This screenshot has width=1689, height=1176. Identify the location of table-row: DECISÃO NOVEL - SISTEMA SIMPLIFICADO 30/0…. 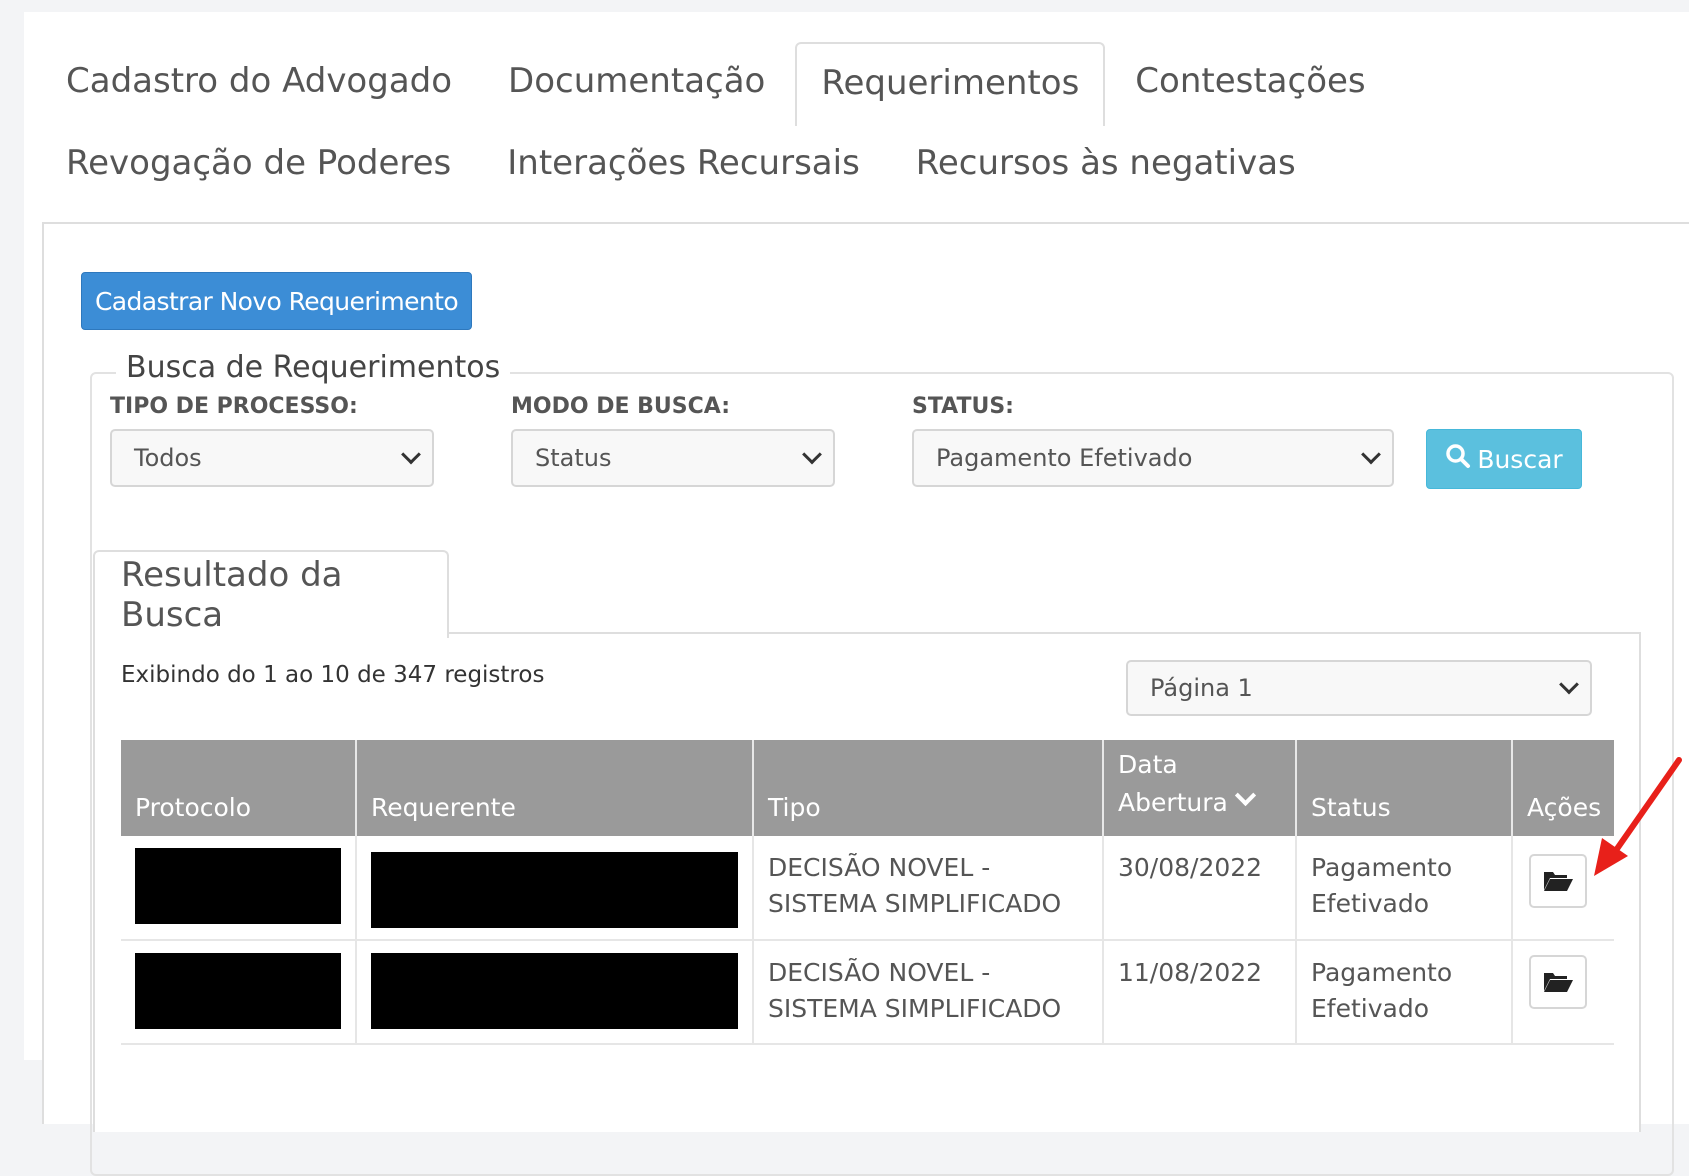
(867, 888).